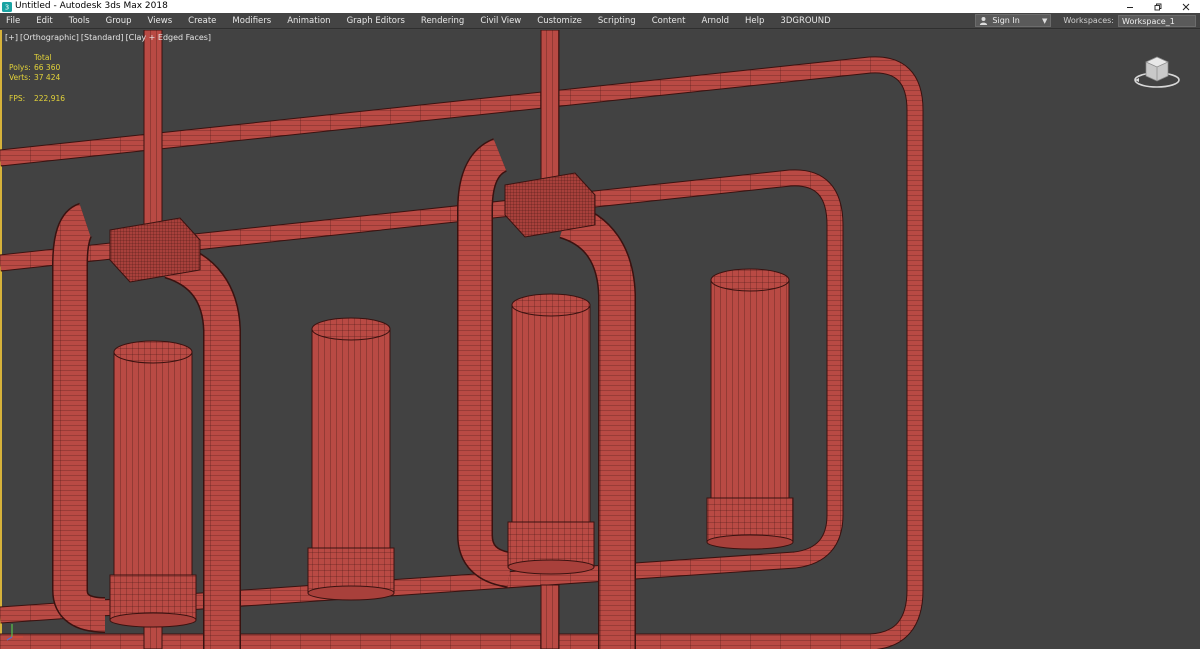  I want to click on title-bar: 3 Untitled - Autodesk 3ds Max 2018, so click(600, 6).